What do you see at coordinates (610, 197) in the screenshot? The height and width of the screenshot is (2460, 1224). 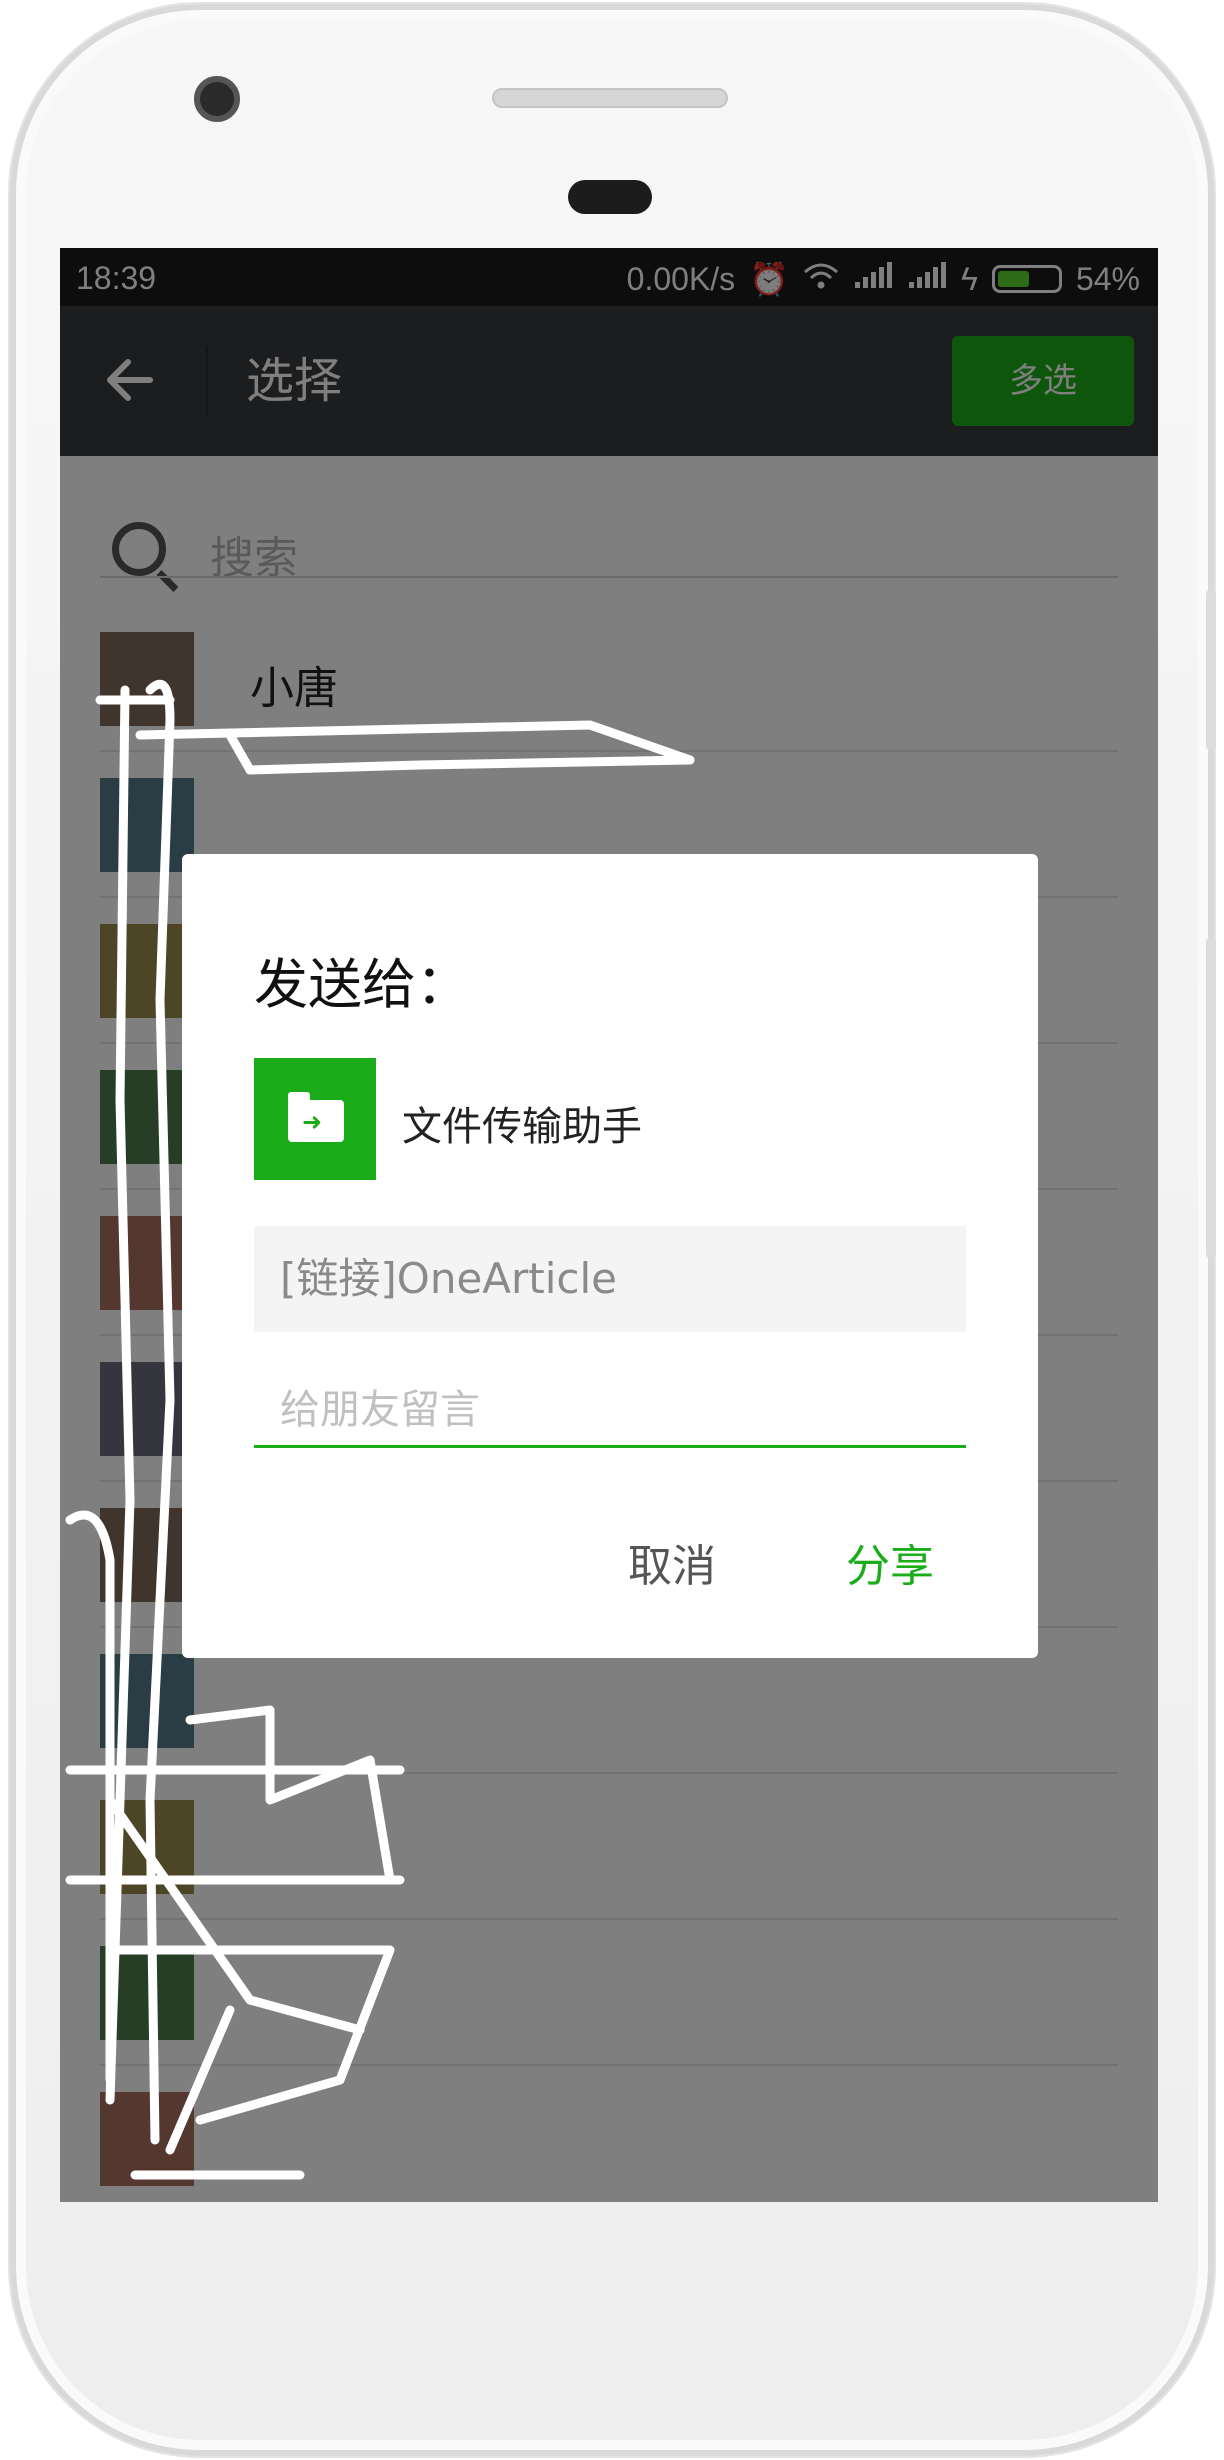 I see `proximity-sensor` at bounding box center [610, 197].